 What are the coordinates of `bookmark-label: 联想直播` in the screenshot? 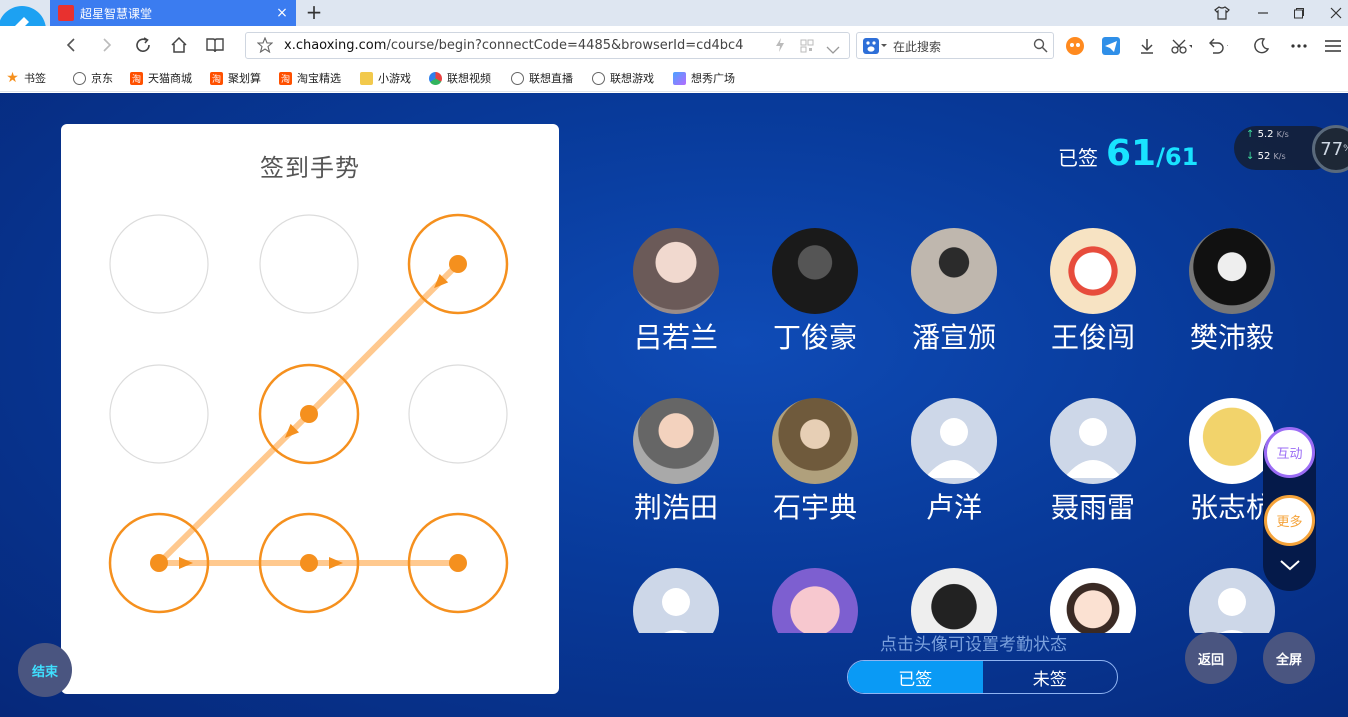 It's located at (551, 78).